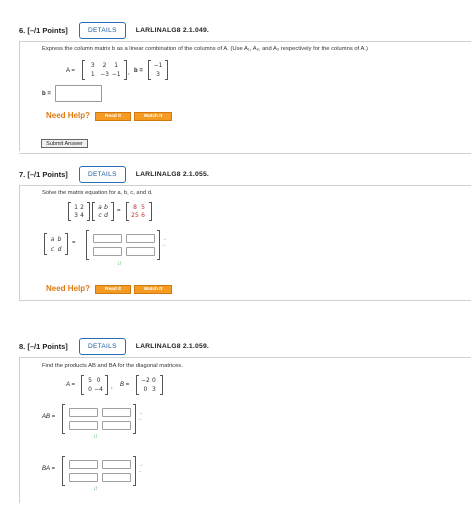 The height and width of the screenshot is (506, 474). I want to click on q8-AB-resize-cols-icon: → ←, so click(140, 416).